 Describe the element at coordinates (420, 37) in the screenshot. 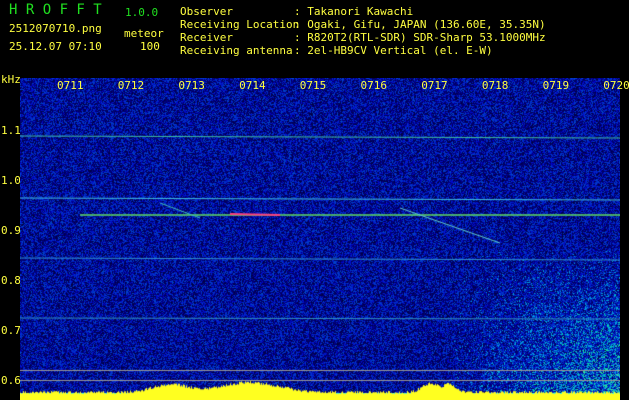

I see `info-value: : R820T2(RTL-SDR) SDR-Sharp 53.1000MHz` at that location.